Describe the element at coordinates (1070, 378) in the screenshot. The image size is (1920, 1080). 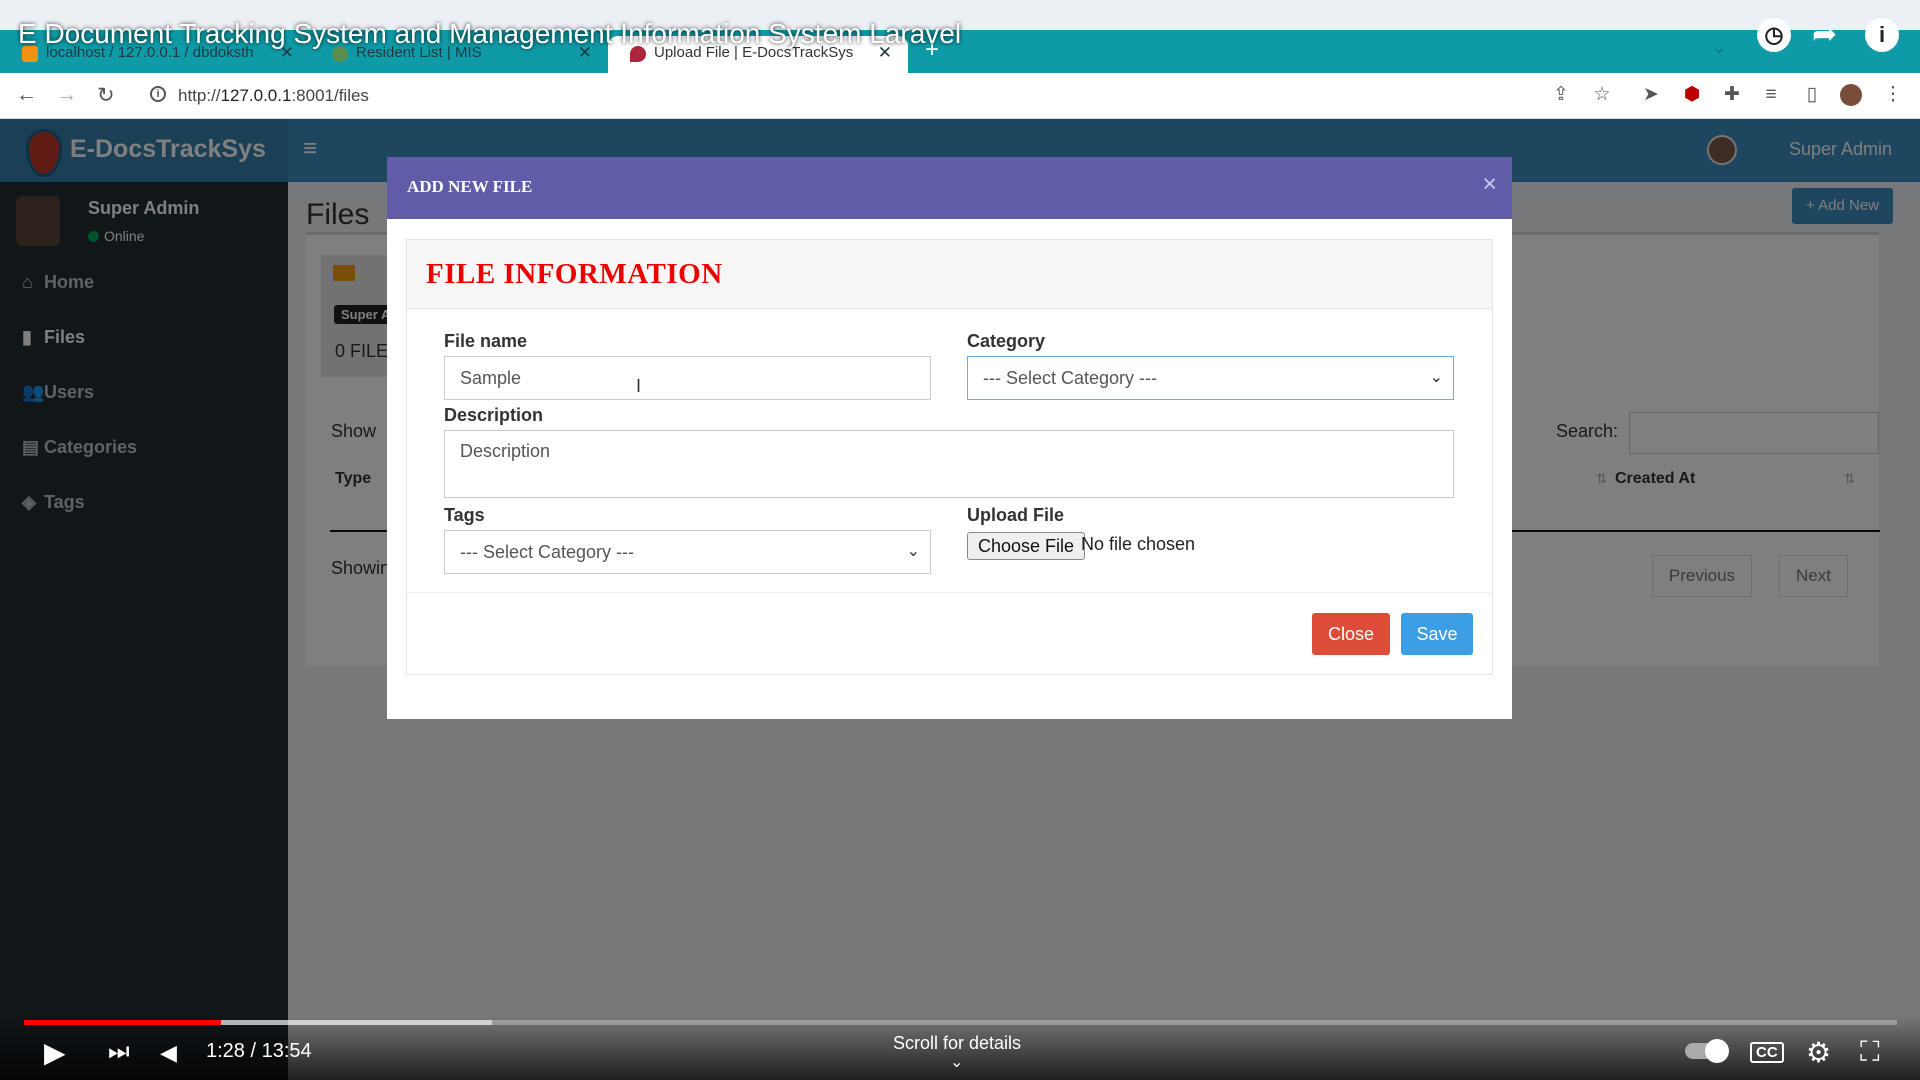
I see `category-selected-value: --- Select Category ---` at that location.